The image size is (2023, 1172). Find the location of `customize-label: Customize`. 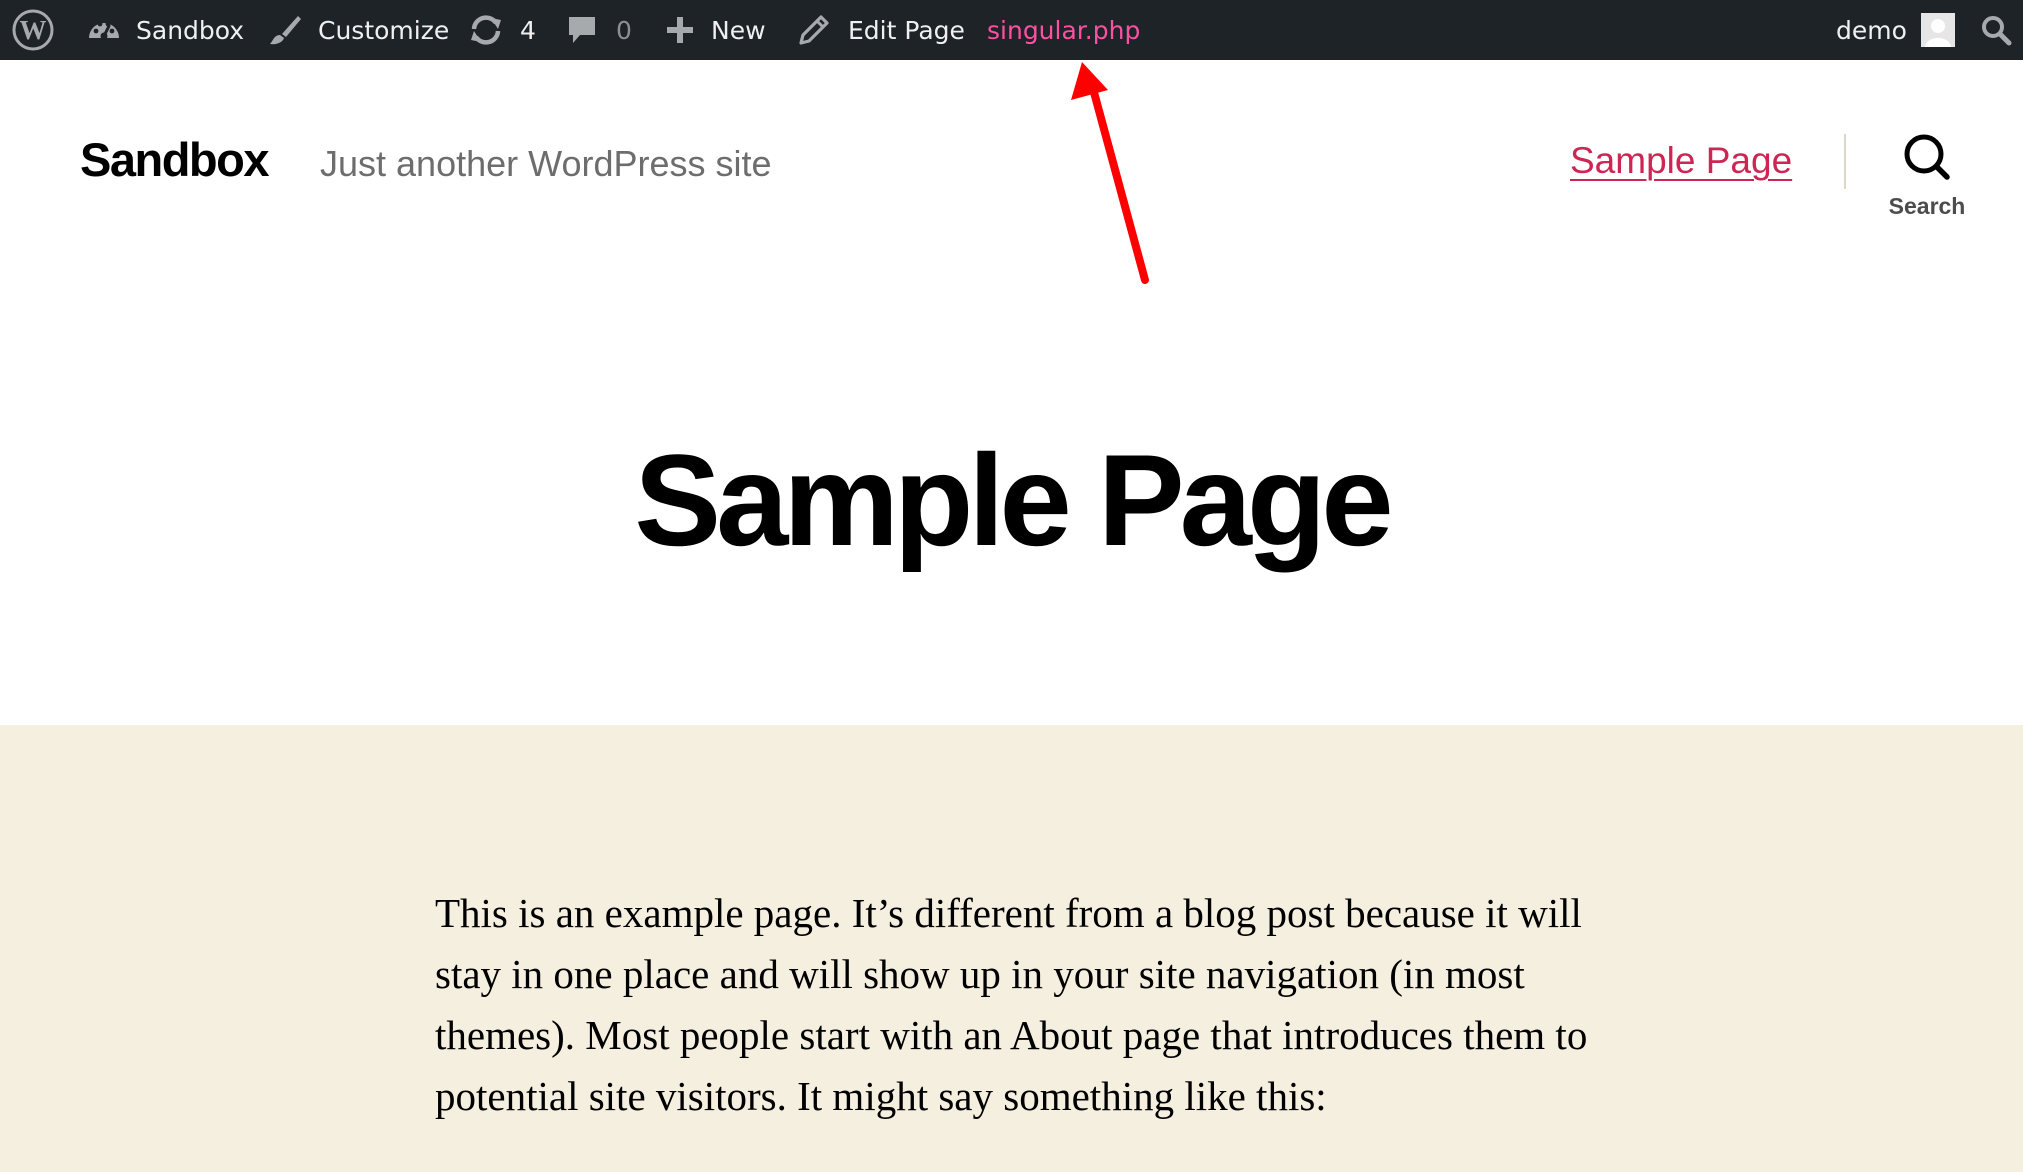

customize-label: Customize is located at coordinates (384, 30).